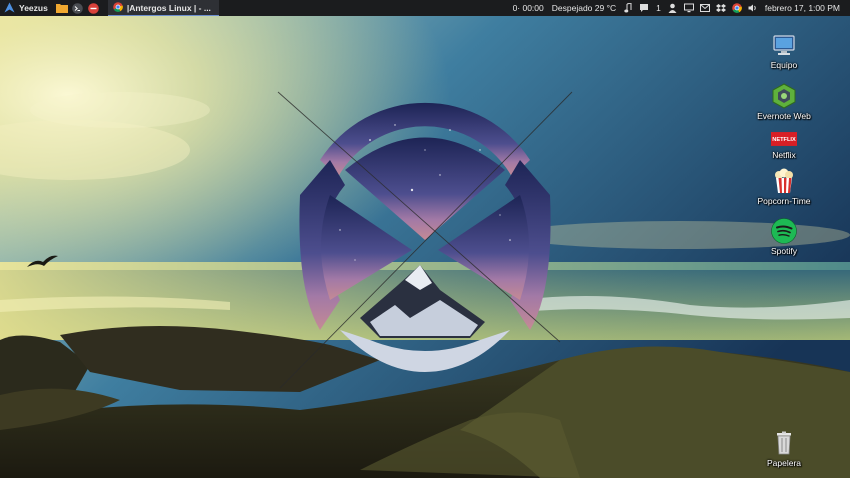 This screenshot has width=850, height=478. Describe the element at coordinates (584, 8) in the screenshot. I see `weather-indicator: Despejado 29 °C` at that location.